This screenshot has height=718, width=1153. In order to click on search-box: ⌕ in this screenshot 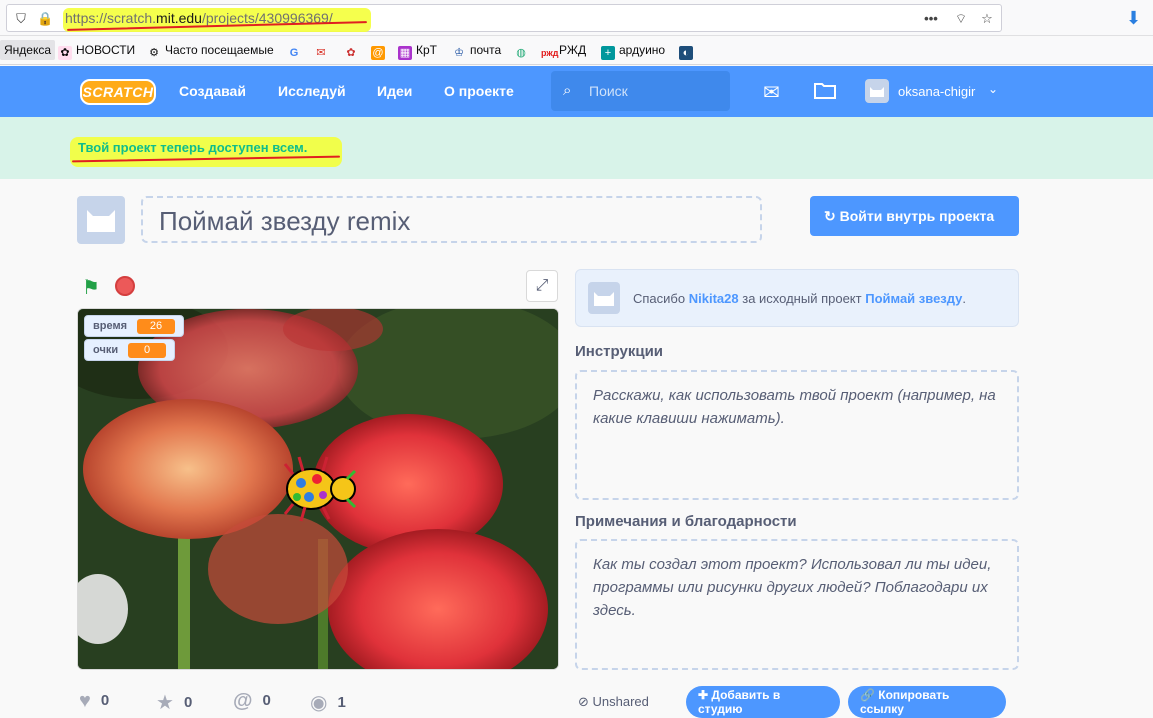, I will do `click(640, 91)`.